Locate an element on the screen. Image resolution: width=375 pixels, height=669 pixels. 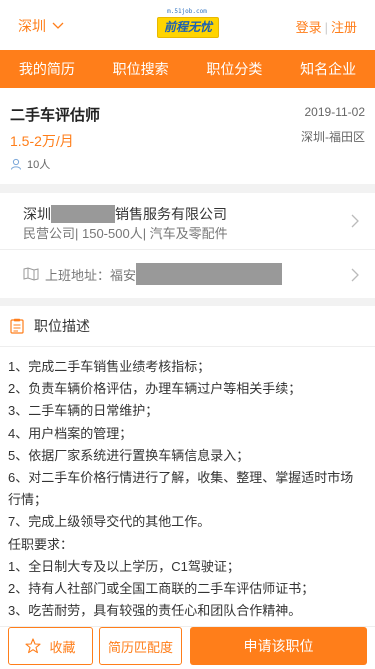
register-link: 注册 is located at coordinates (344, 27).